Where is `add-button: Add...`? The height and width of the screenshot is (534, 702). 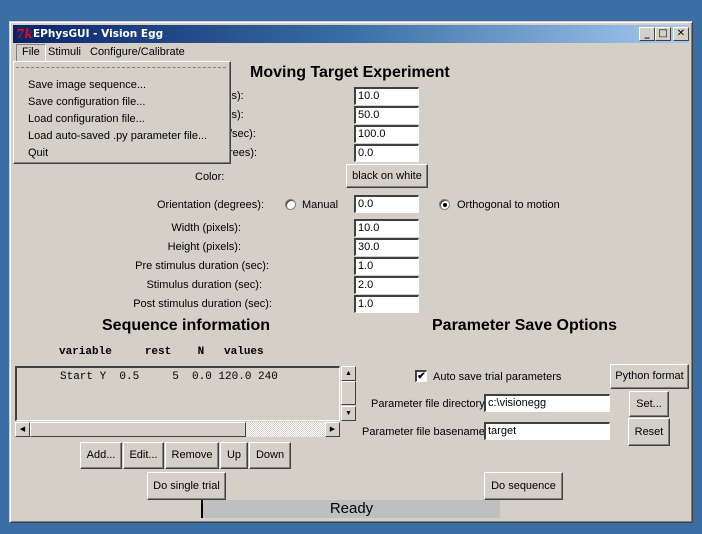 add-button: Add... is located at coordinates (101, 455).